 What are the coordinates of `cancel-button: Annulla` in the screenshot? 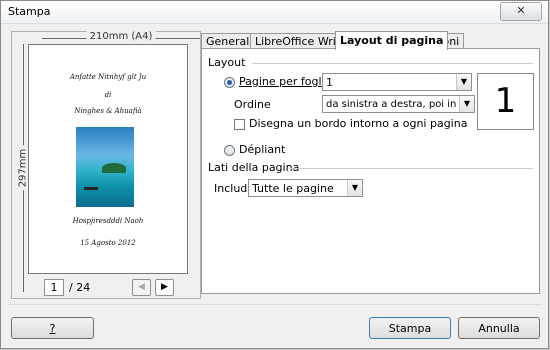 It's located at (499, 328).